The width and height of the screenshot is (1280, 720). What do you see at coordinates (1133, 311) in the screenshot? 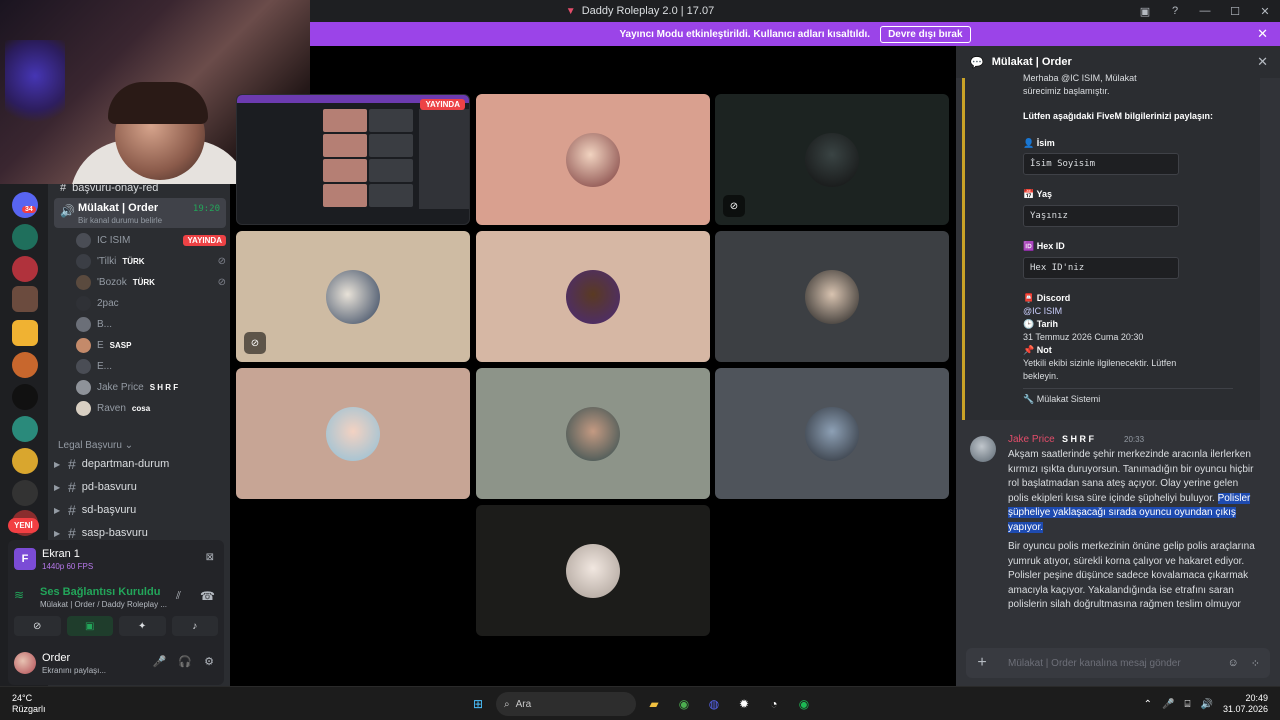
I see `discord-mention: @IC ISIM` at bounding box center [1133, 311].